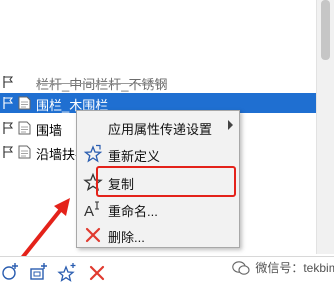 The image size is (334, 287). I want to click on star-redefine-icon, so click(93, 153).